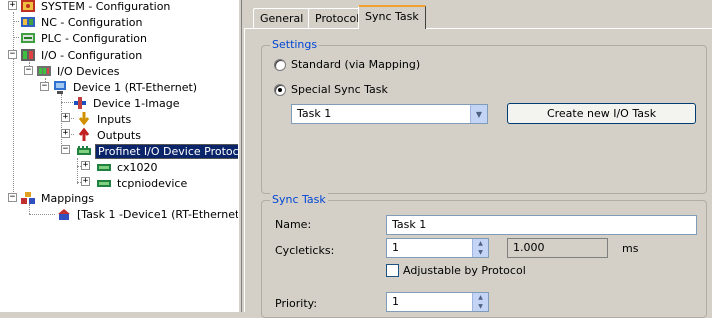  What do you see at coordinates (339, 89) in the screenshot?
I see `radio-special-label: Special Sync Task` at bounding box center [339, 89].